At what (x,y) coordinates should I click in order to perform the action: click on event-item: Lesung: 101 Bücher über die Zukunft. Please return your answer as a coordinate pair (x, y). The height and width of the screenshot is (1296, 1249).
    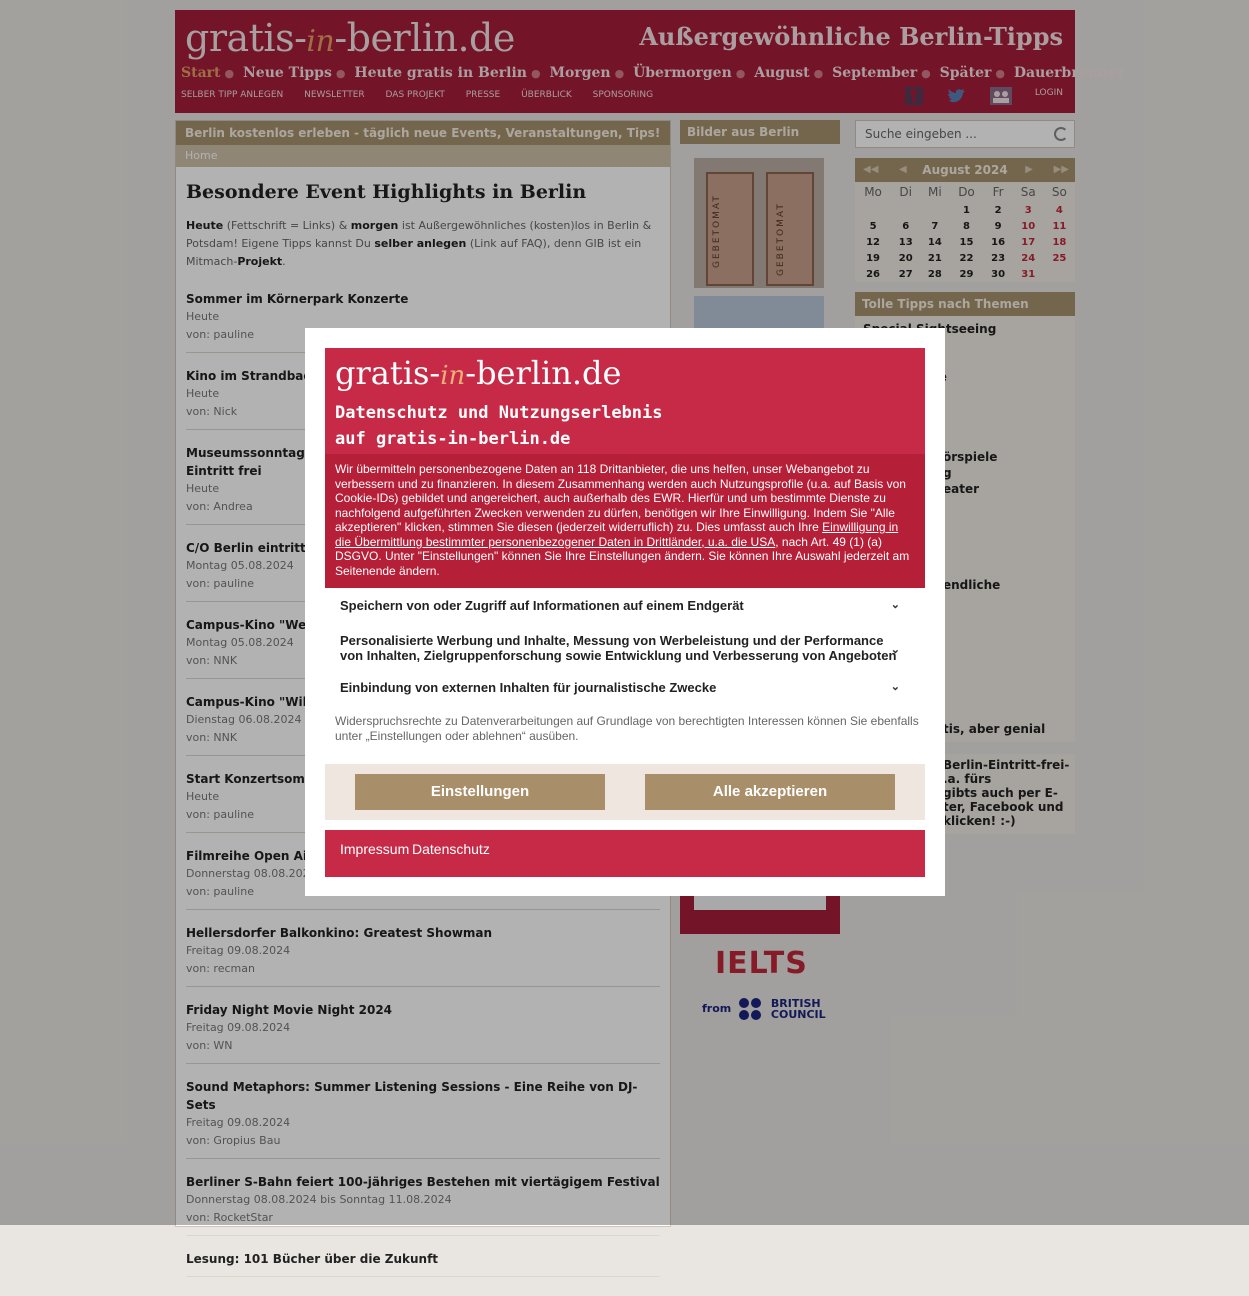
    Looking at the image, I should click on (423, 1261).